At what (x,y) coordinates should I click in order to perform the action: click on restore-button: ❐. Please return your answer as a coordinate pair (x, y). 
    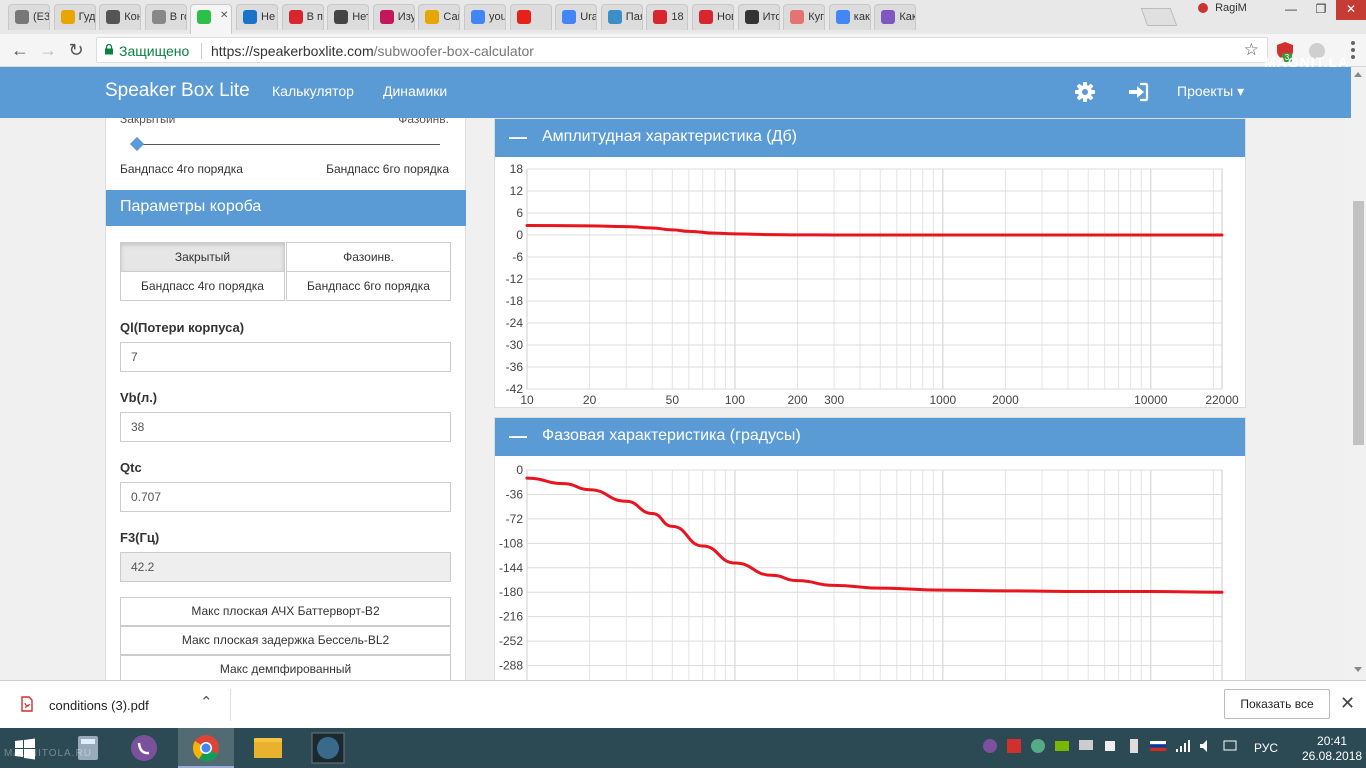
    Looking at the image, I should click on (1321, 10).